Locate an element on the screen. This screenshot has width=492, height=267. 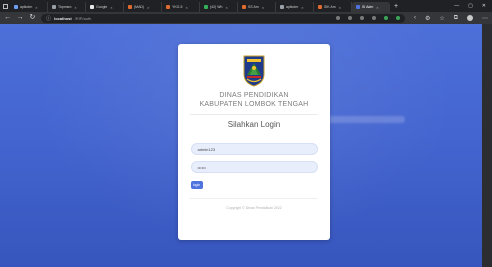
zoom-icon is located at coordinates (349, 18).